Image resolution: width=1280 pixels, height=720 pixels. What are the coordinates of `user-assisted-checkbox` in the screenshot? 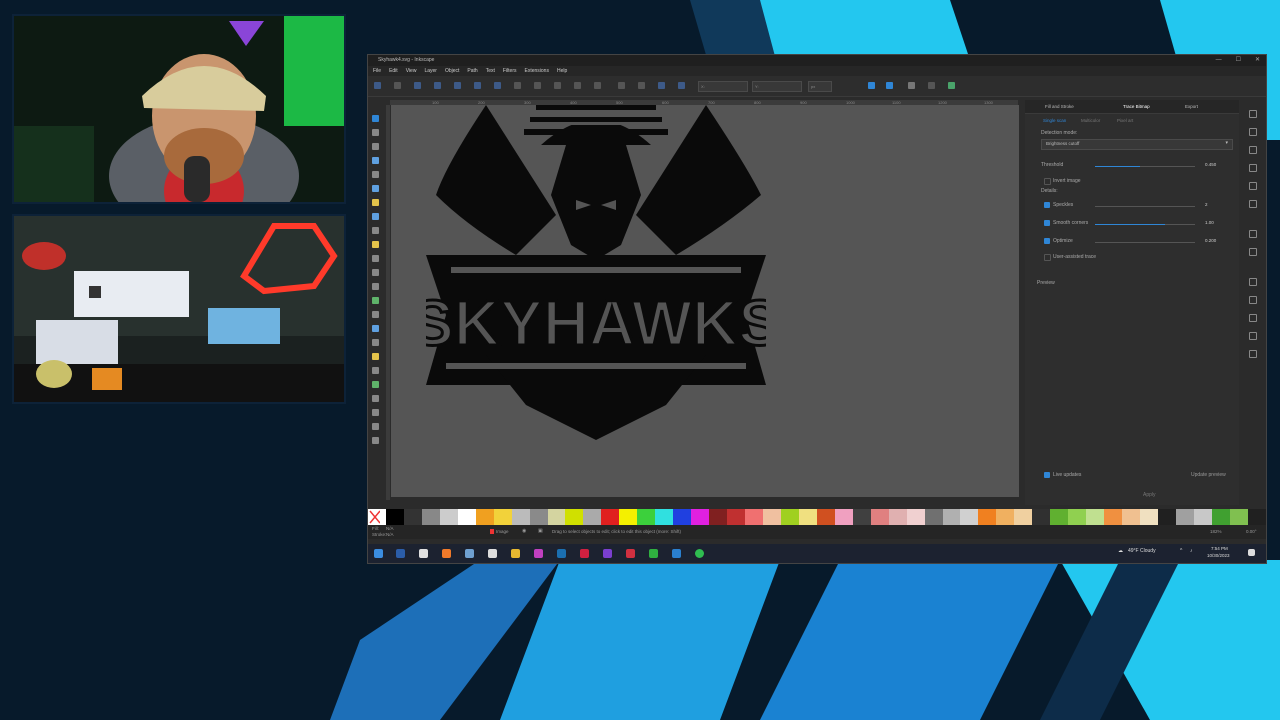 It's located at (1047, 257).